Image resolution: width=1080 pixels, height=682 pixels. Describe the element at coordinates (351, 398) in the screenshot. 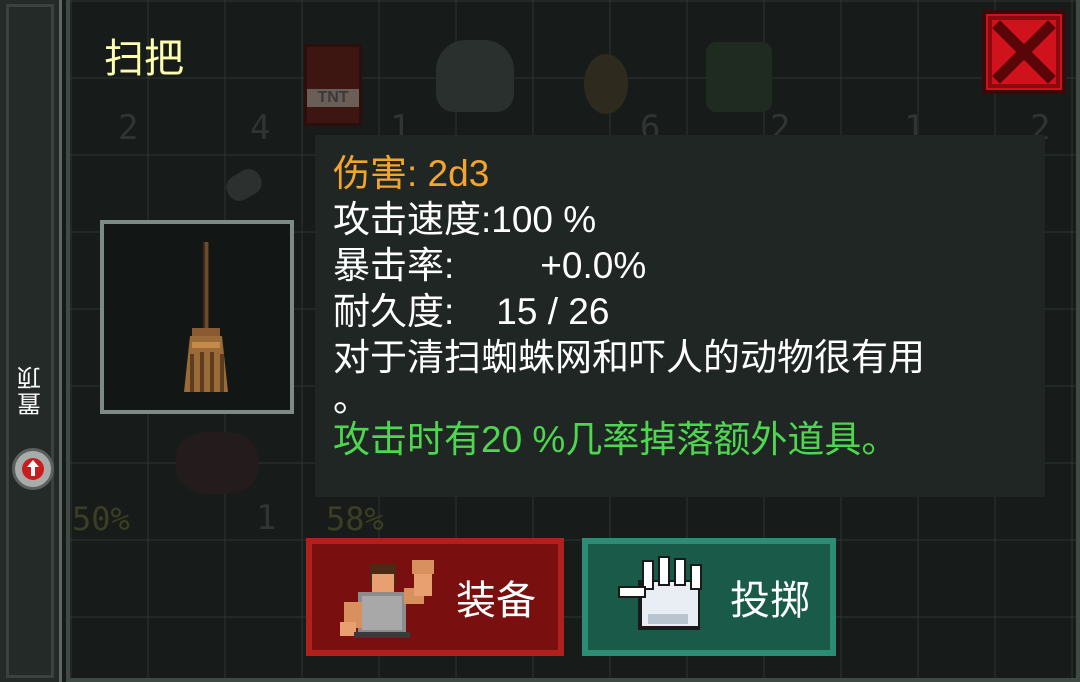

I see `item-description-tail: 。` at that location.